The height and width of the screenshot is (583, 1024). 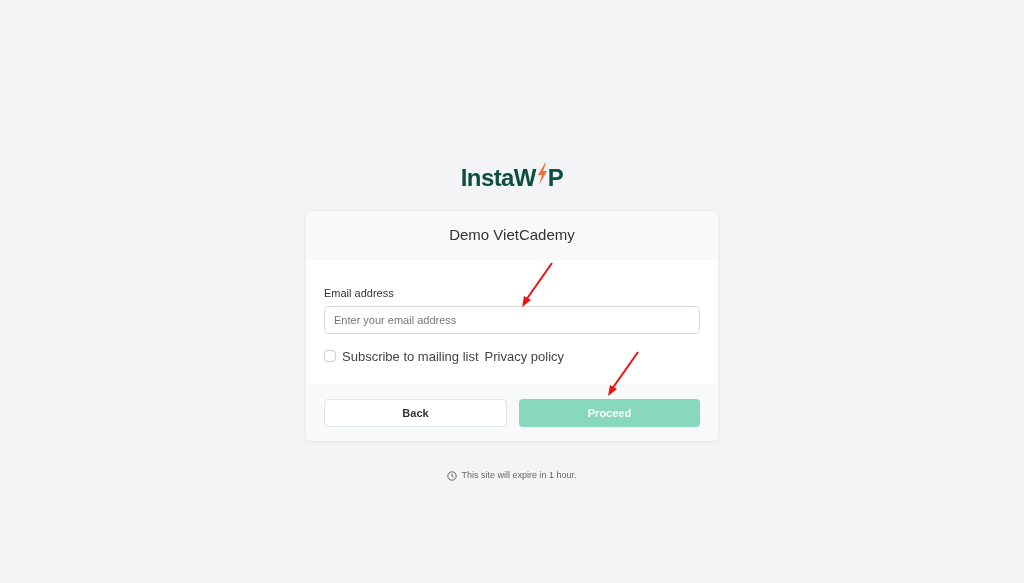 What do you see at coordinates (524, 356) in the screenshot?
I see `privacy-link: Privacy policy` at bounding box center [524, 356].